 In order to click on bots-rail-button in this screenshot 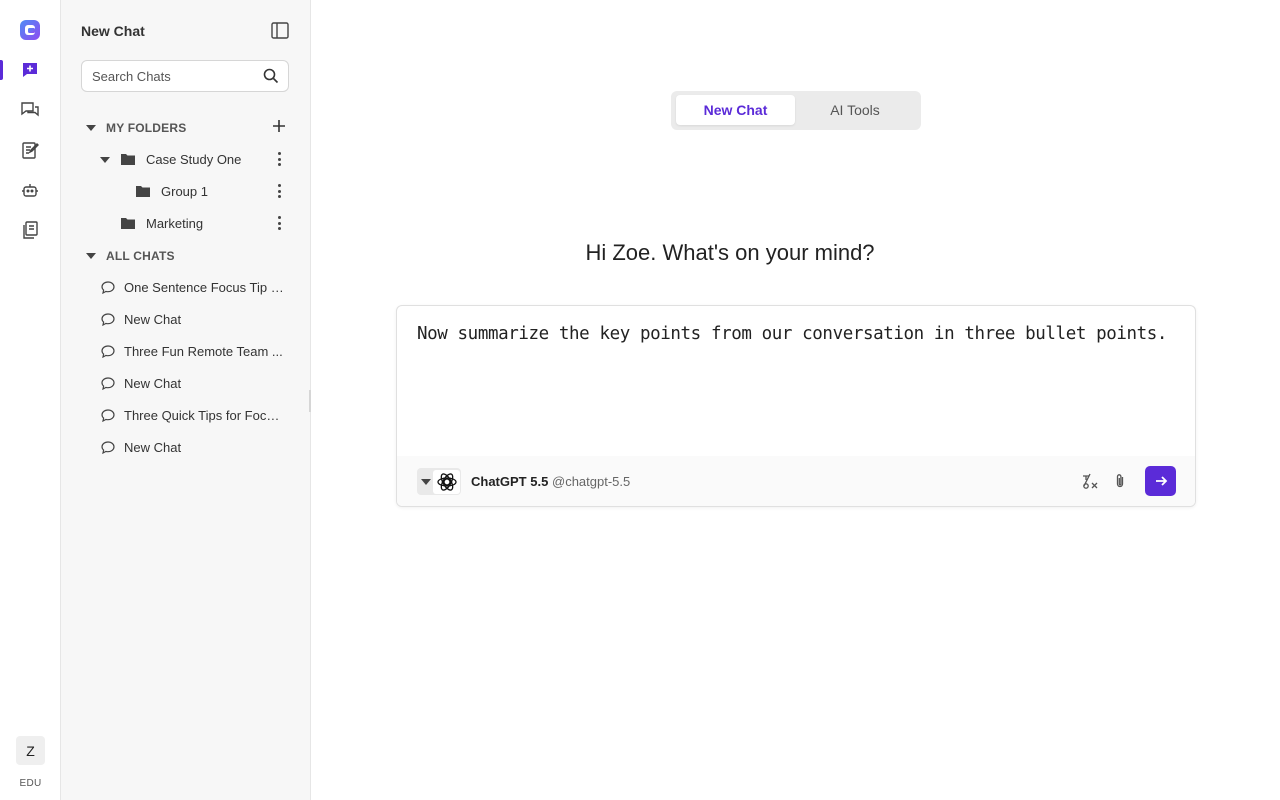, I will do `click(30, 190)`.